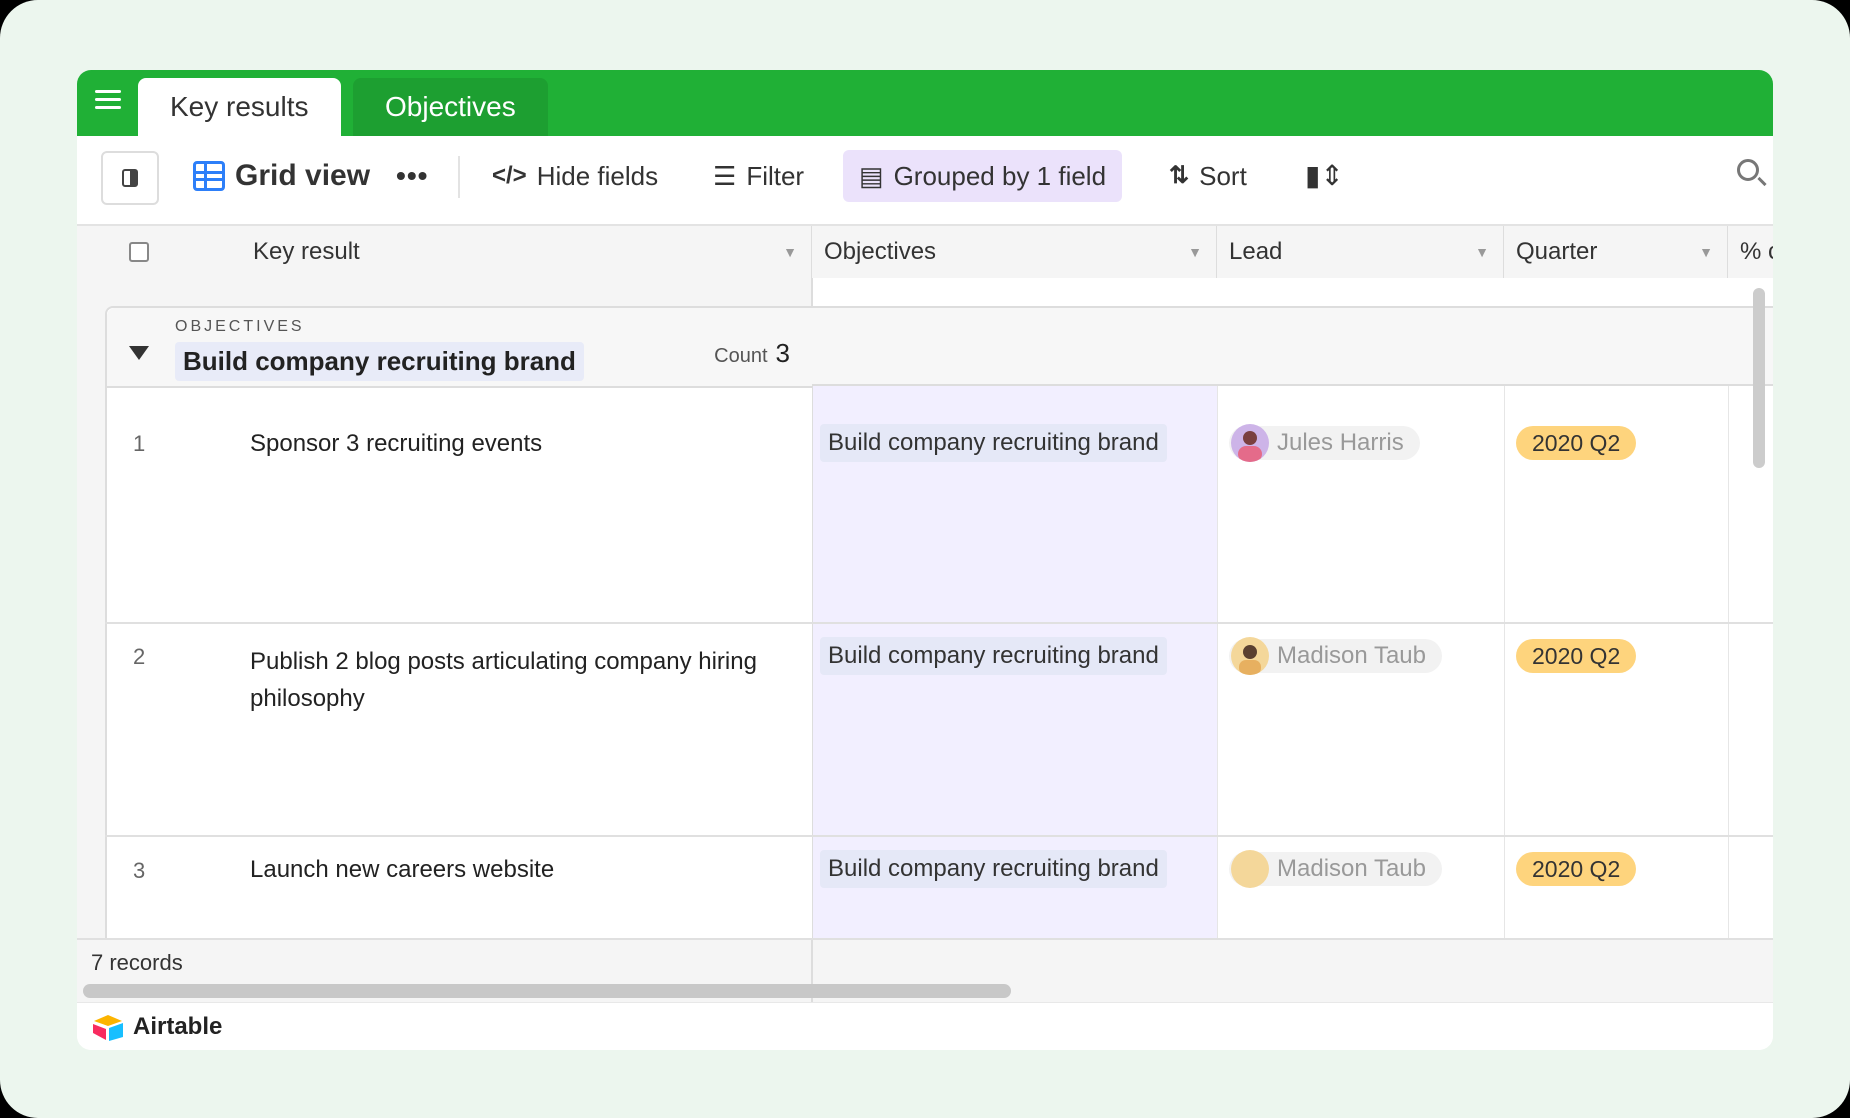  I want to click on header-objectives-label: Objectives, so click(880, 251).